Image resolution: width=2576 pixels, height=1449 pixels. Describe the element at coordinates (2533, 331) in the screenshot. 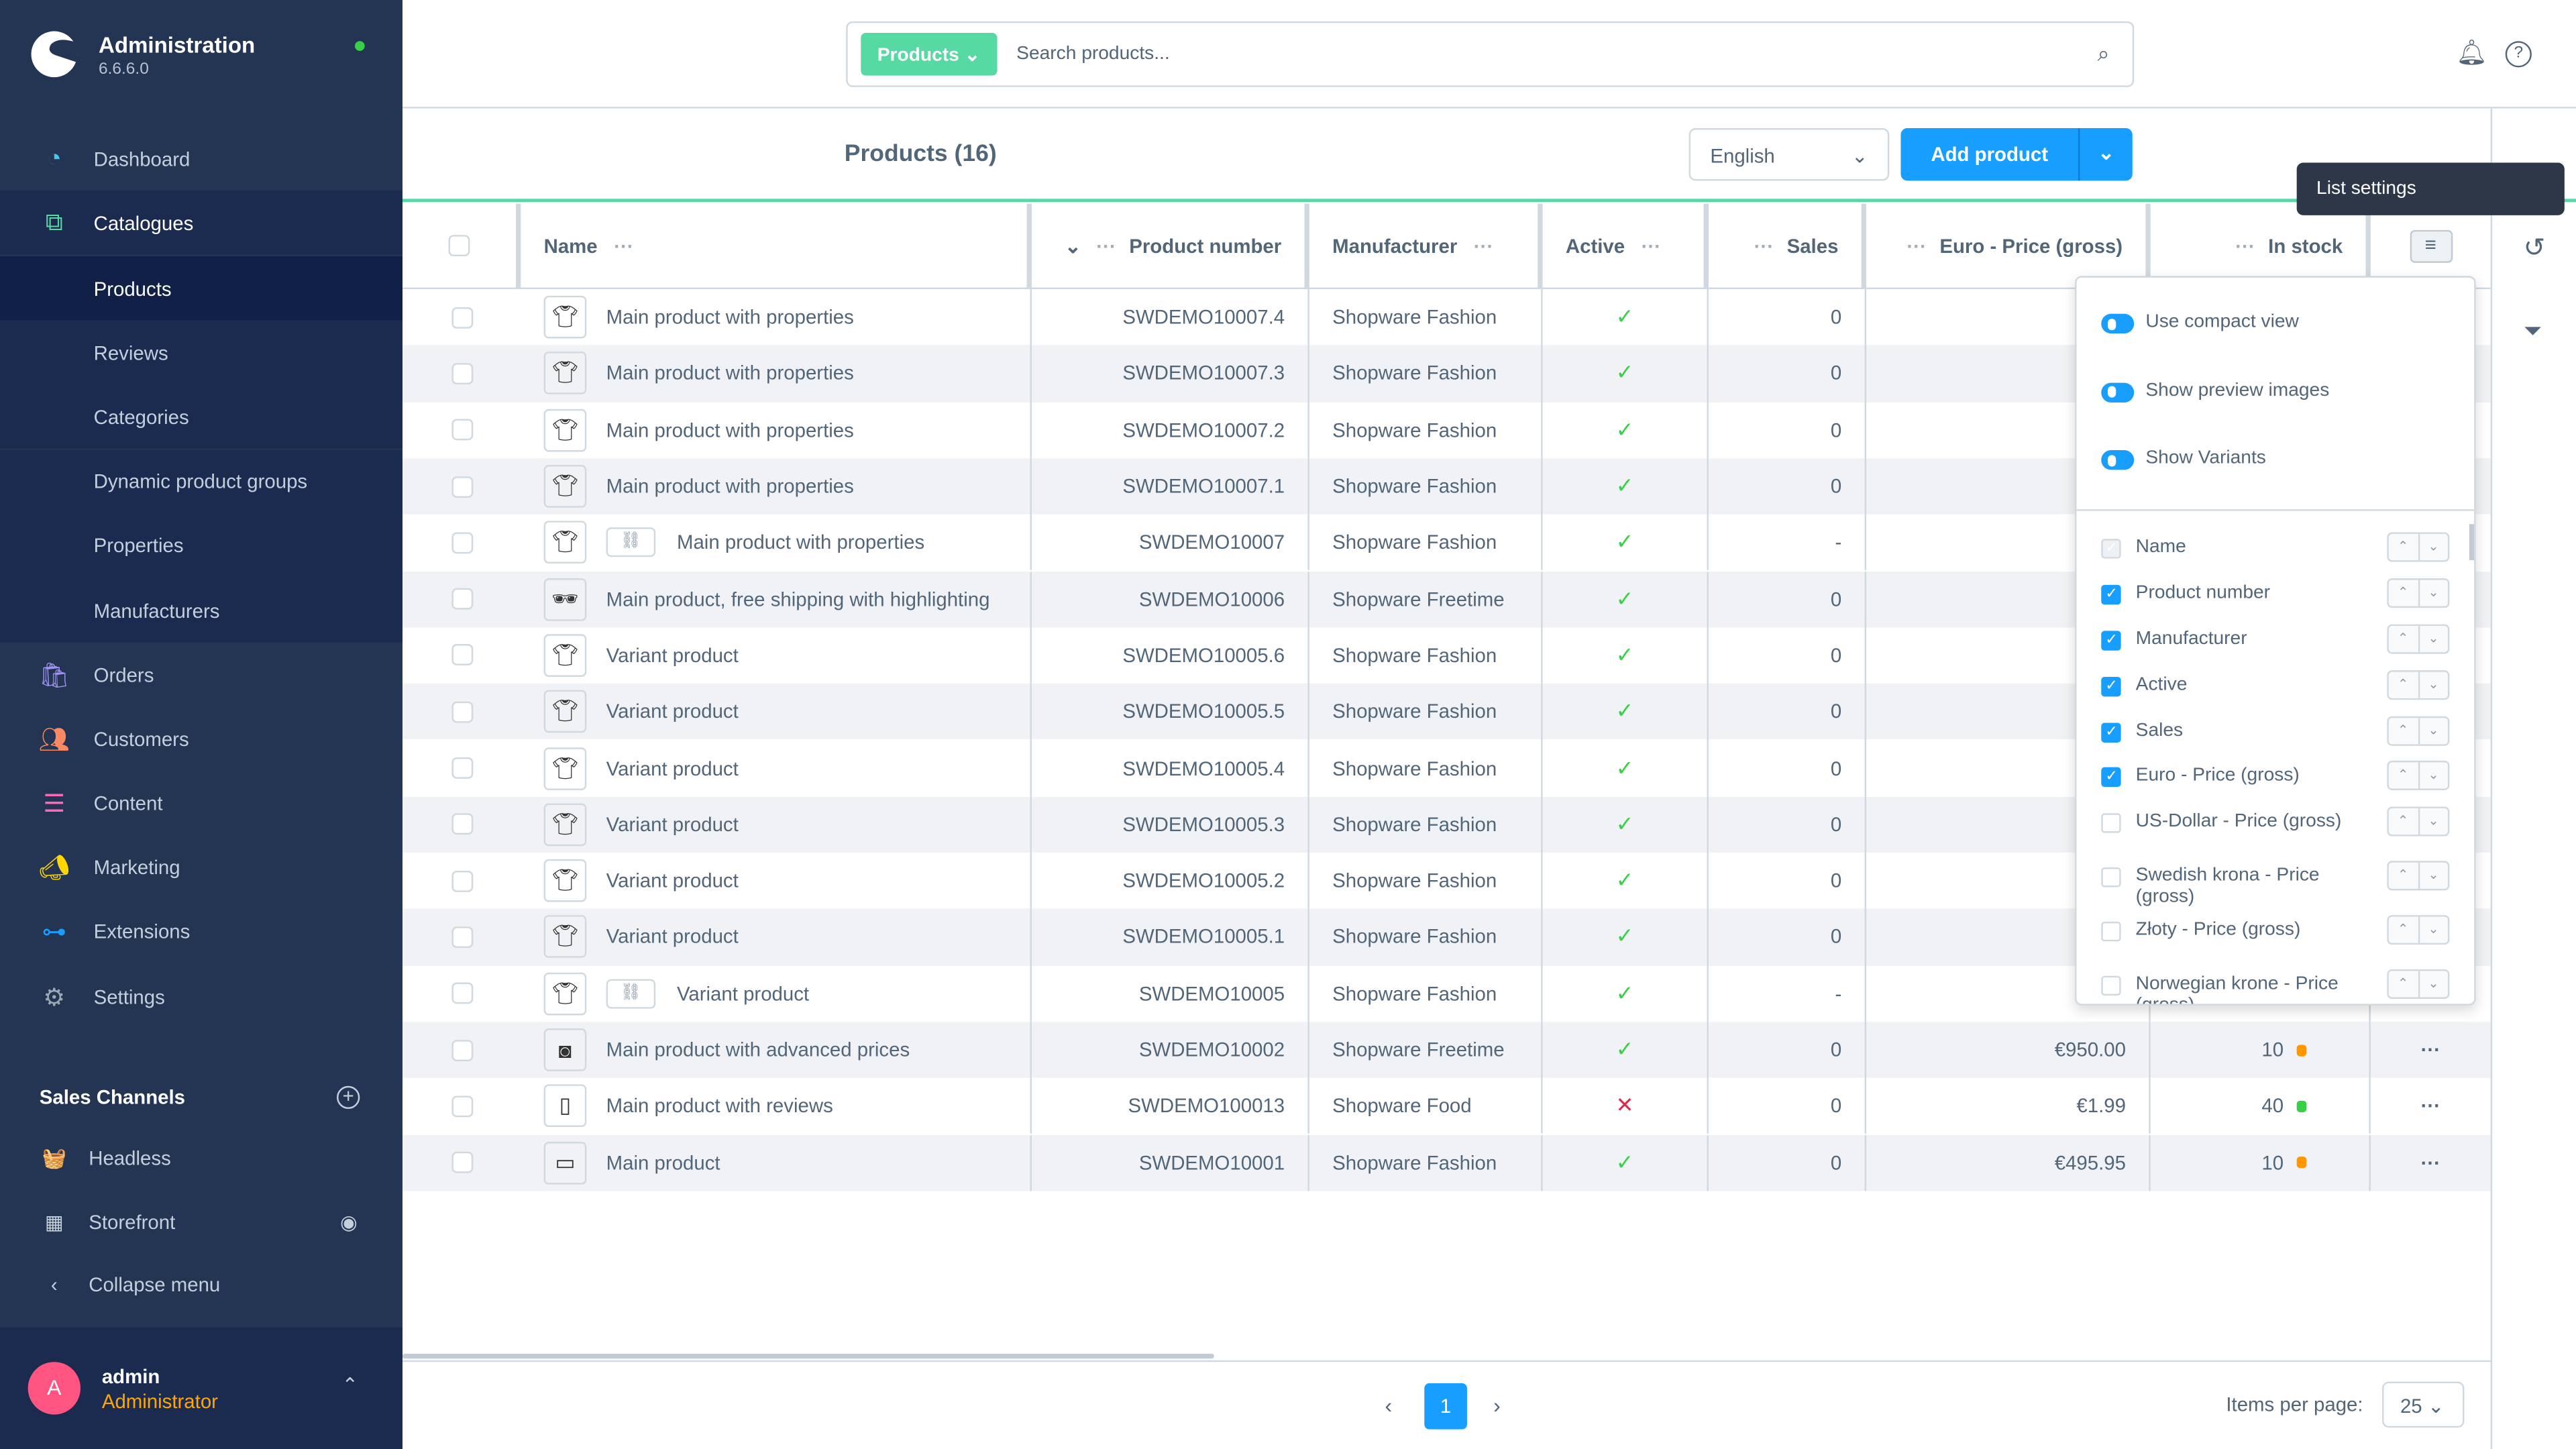

I see `filter-icon: ⏷` at that location.